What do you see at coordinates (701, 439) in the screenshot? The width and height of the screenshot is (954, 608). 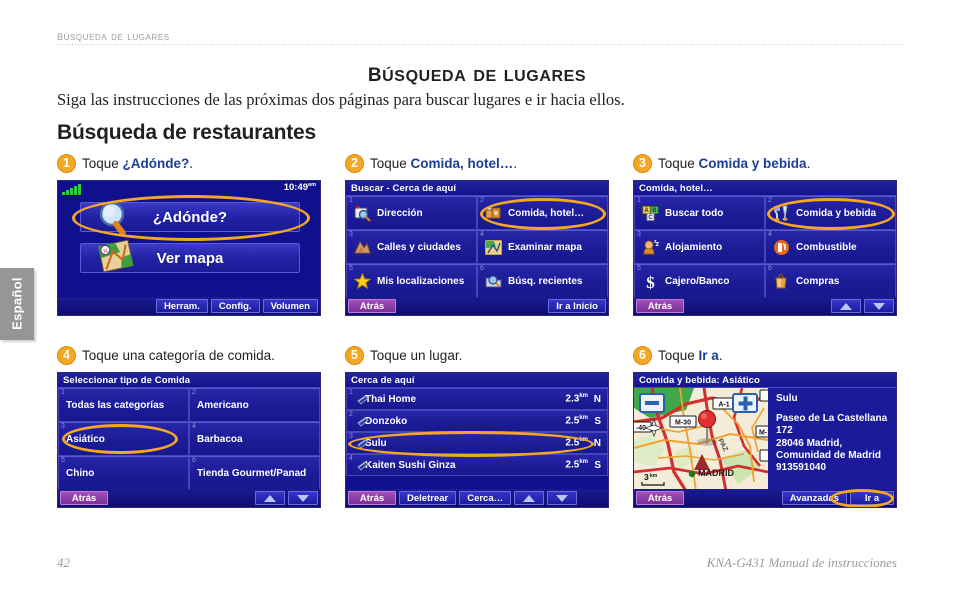 I see `map-view: MADRID M-30 A-1 -40 M- PAZ 3 km` at bounding box center [701, 439].